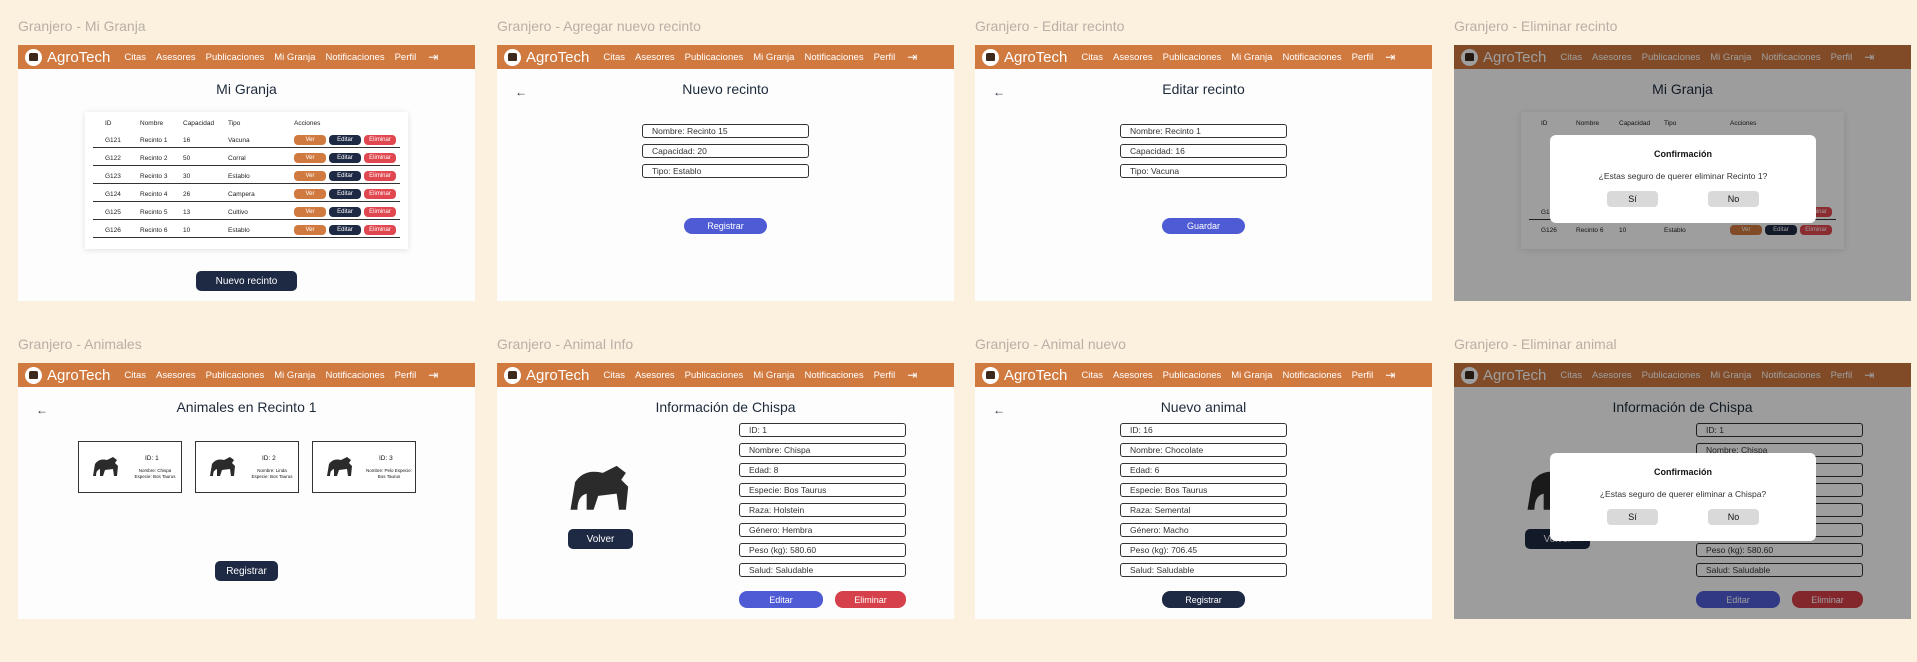 The height and width of the screenshot is (662, 1917). Describe the element at coordinates (822, 450) in the screenshot. I see `nombre-field: Nombre: Chispa` at that location.